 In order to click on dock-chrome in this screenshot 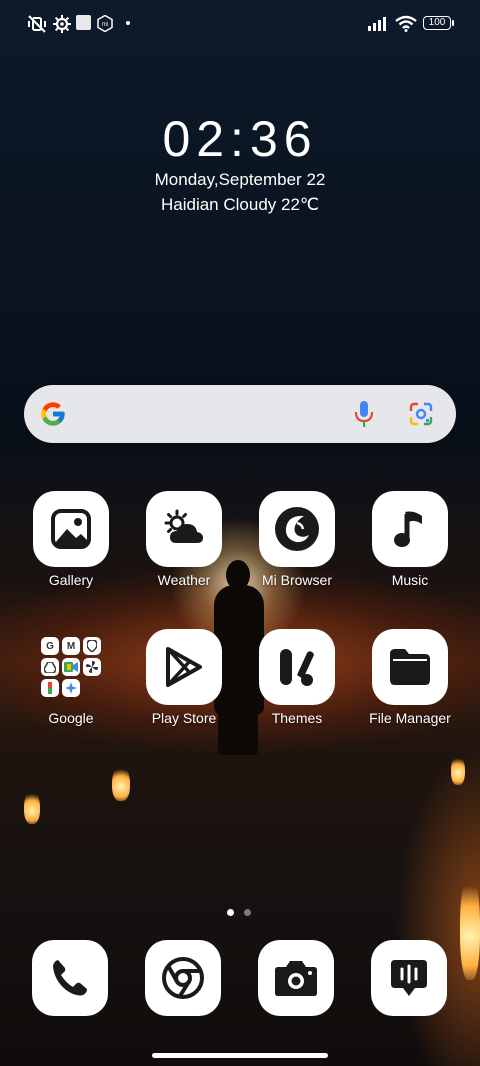, I will do `click(183, 978)`.